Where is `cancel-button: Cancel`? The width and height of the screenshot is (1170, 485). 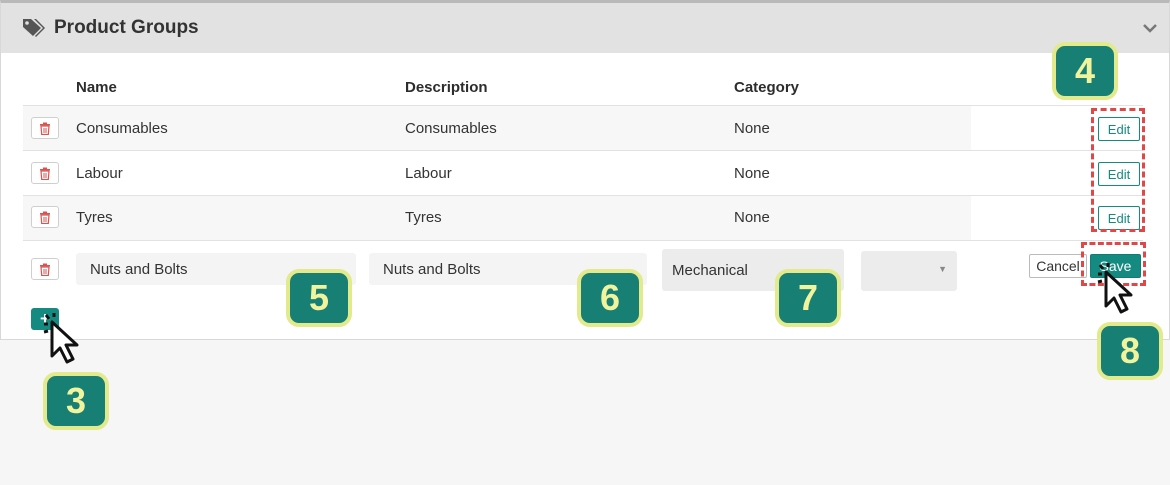
cancel-button: Cancel is located at coordinates (1058, 266).